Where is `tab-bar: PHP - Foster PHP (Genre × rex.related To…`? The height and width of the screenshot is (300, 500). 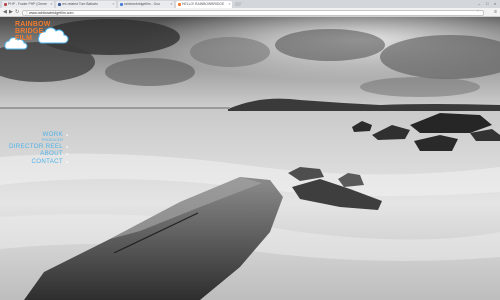
tab-bar: PHP - Foster PHP (Genre × rex.related To… is located at coordinates (250, 4).